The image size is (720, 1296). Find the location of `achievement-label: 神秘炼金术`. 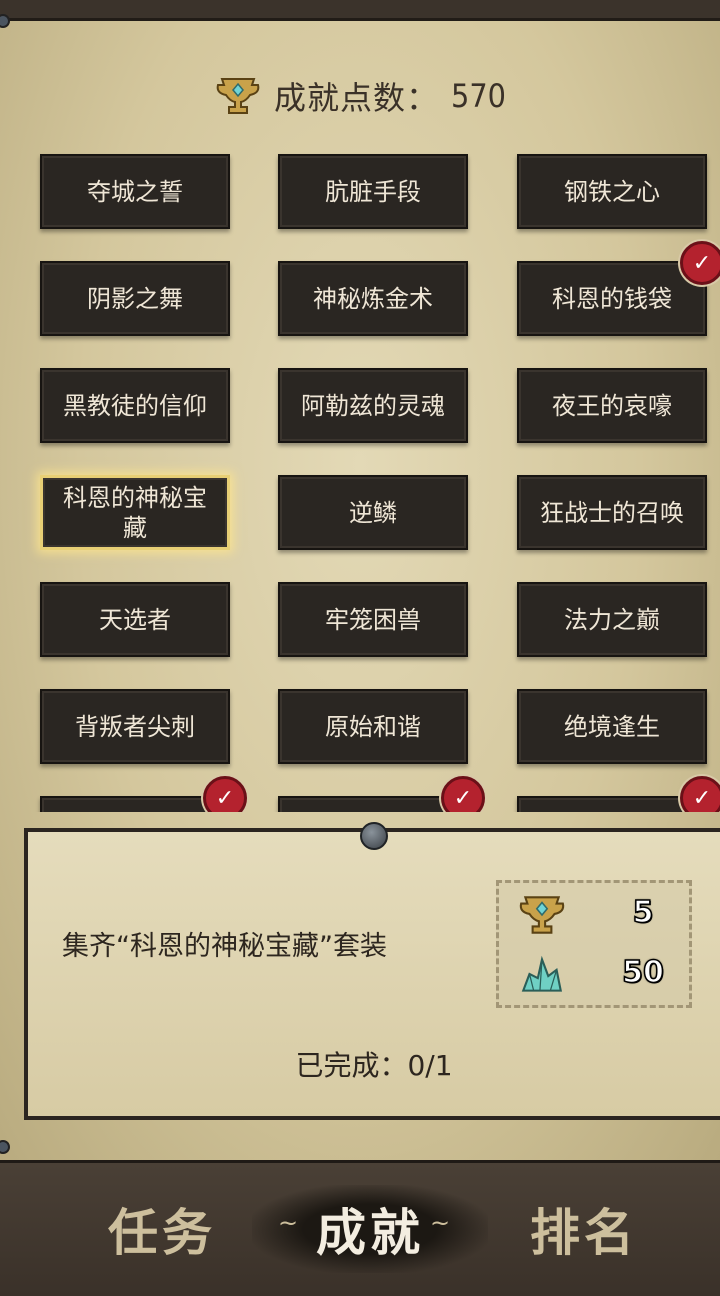

achievement-label: 神秘炼金术 is located at coordinates (373, 298).